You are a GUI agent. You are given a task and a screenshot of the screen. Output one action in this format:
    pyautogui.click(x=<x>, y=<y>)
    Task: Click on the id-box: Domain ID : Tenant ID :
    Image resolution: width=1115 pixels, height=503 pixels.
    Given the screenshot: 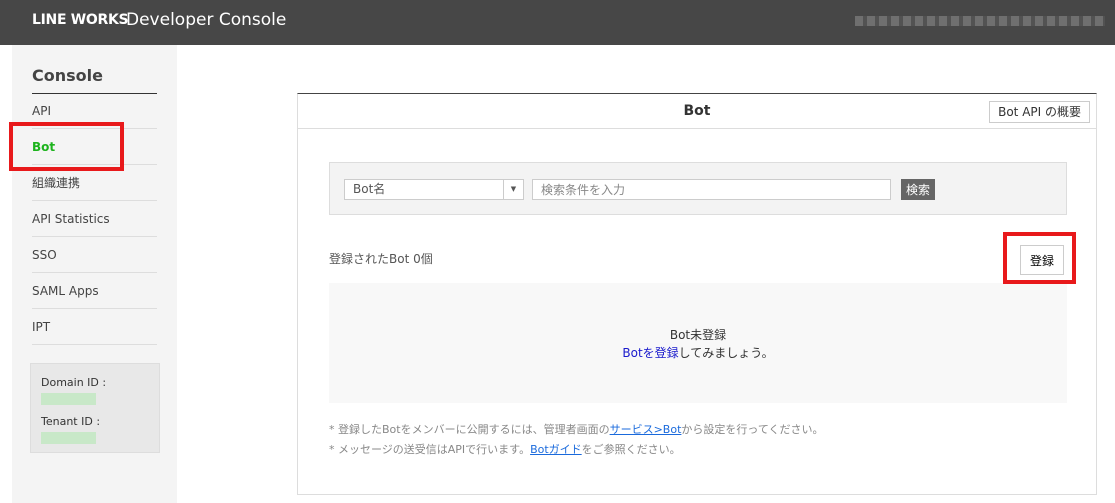 What is the action you would take?
    pyautogui.click(x=95, y=408)
    